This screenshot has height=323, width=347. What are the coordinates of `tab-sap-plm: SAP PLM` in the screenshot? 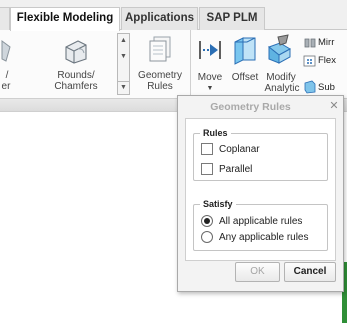 It's located at (232, 19).